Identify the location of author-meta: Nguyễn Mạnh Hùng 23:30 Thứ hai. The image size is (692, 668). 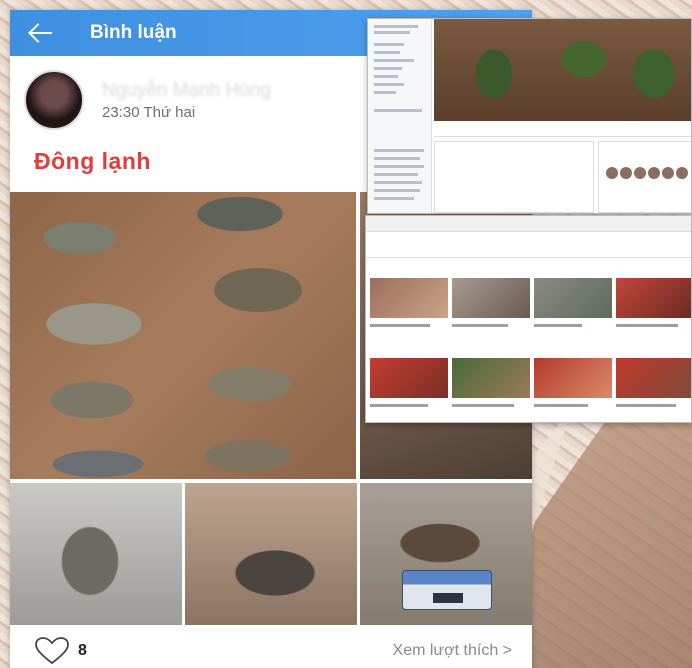
(186, 100).